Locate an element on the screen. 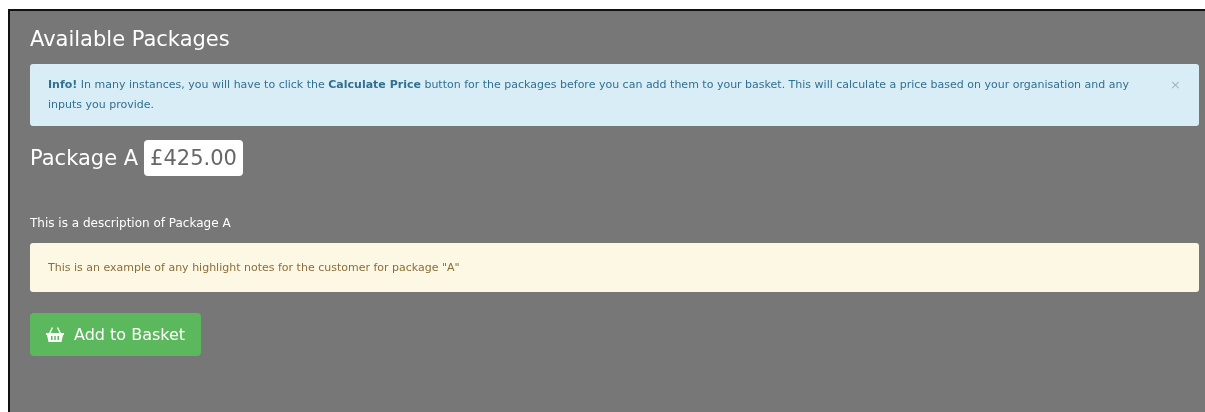 The image size is (1205, 412). close-button: × is located at coordinates (1175, 85).